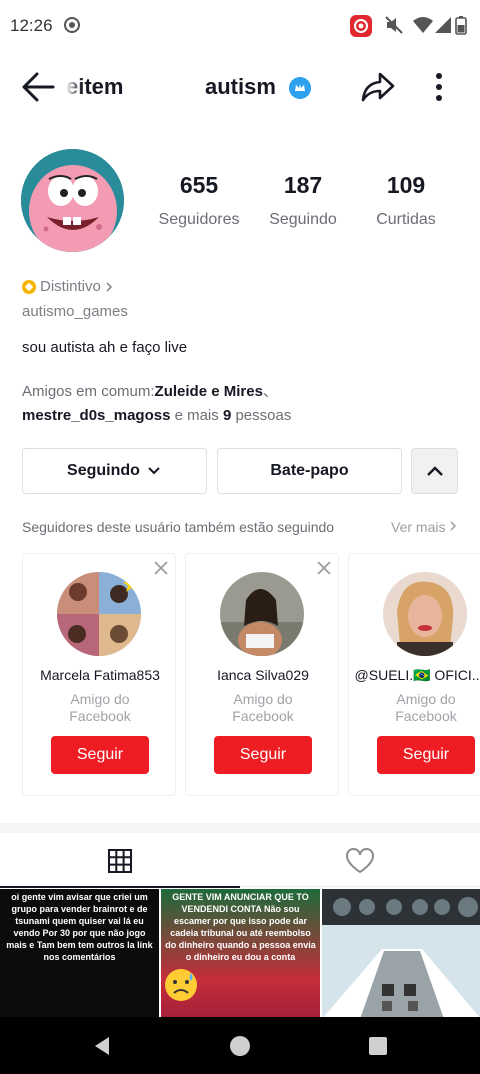 This screenshot has width=480, height=1074. What do you see at coordinates (439, 87) in the screenshot?
I see `more-vertical-icon` at bounding box center [439, 87].